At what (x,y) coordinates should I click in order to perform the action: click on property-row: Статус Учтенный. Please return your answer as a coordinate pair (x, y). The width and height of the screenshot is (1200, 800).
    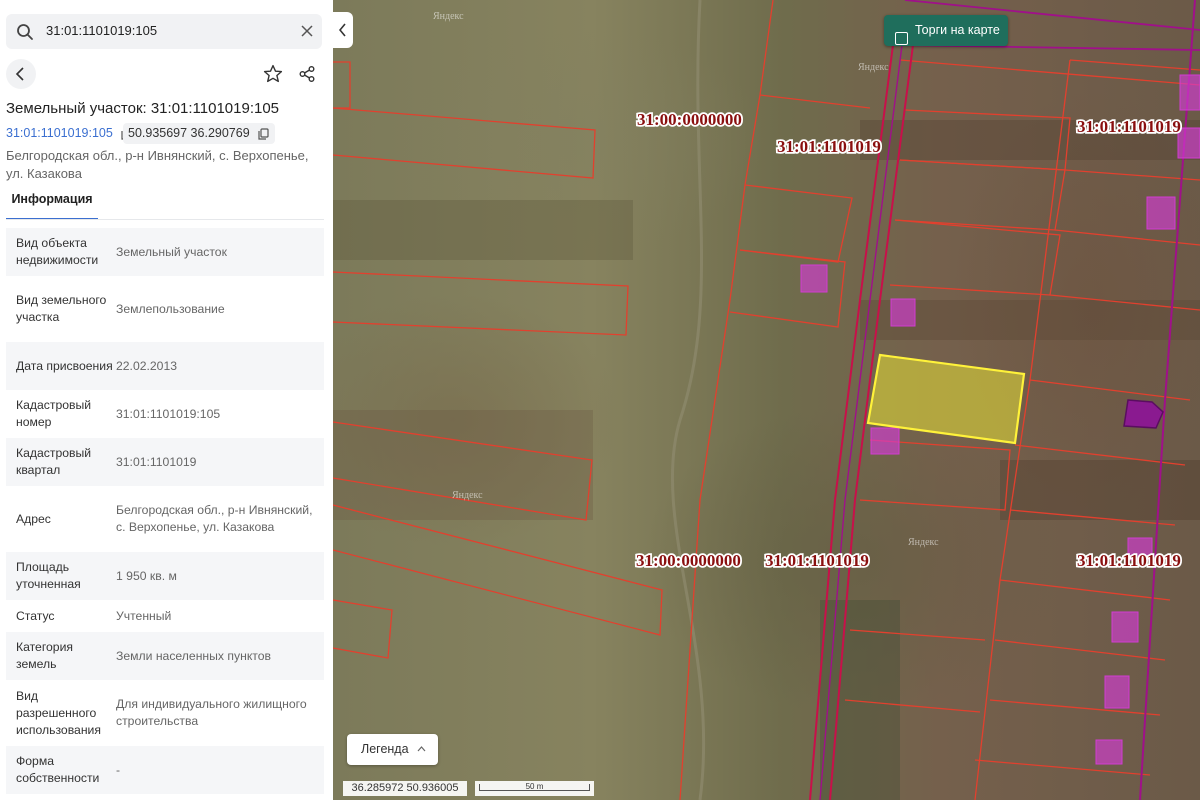
    Looking at the image, I should click on (165, 616).